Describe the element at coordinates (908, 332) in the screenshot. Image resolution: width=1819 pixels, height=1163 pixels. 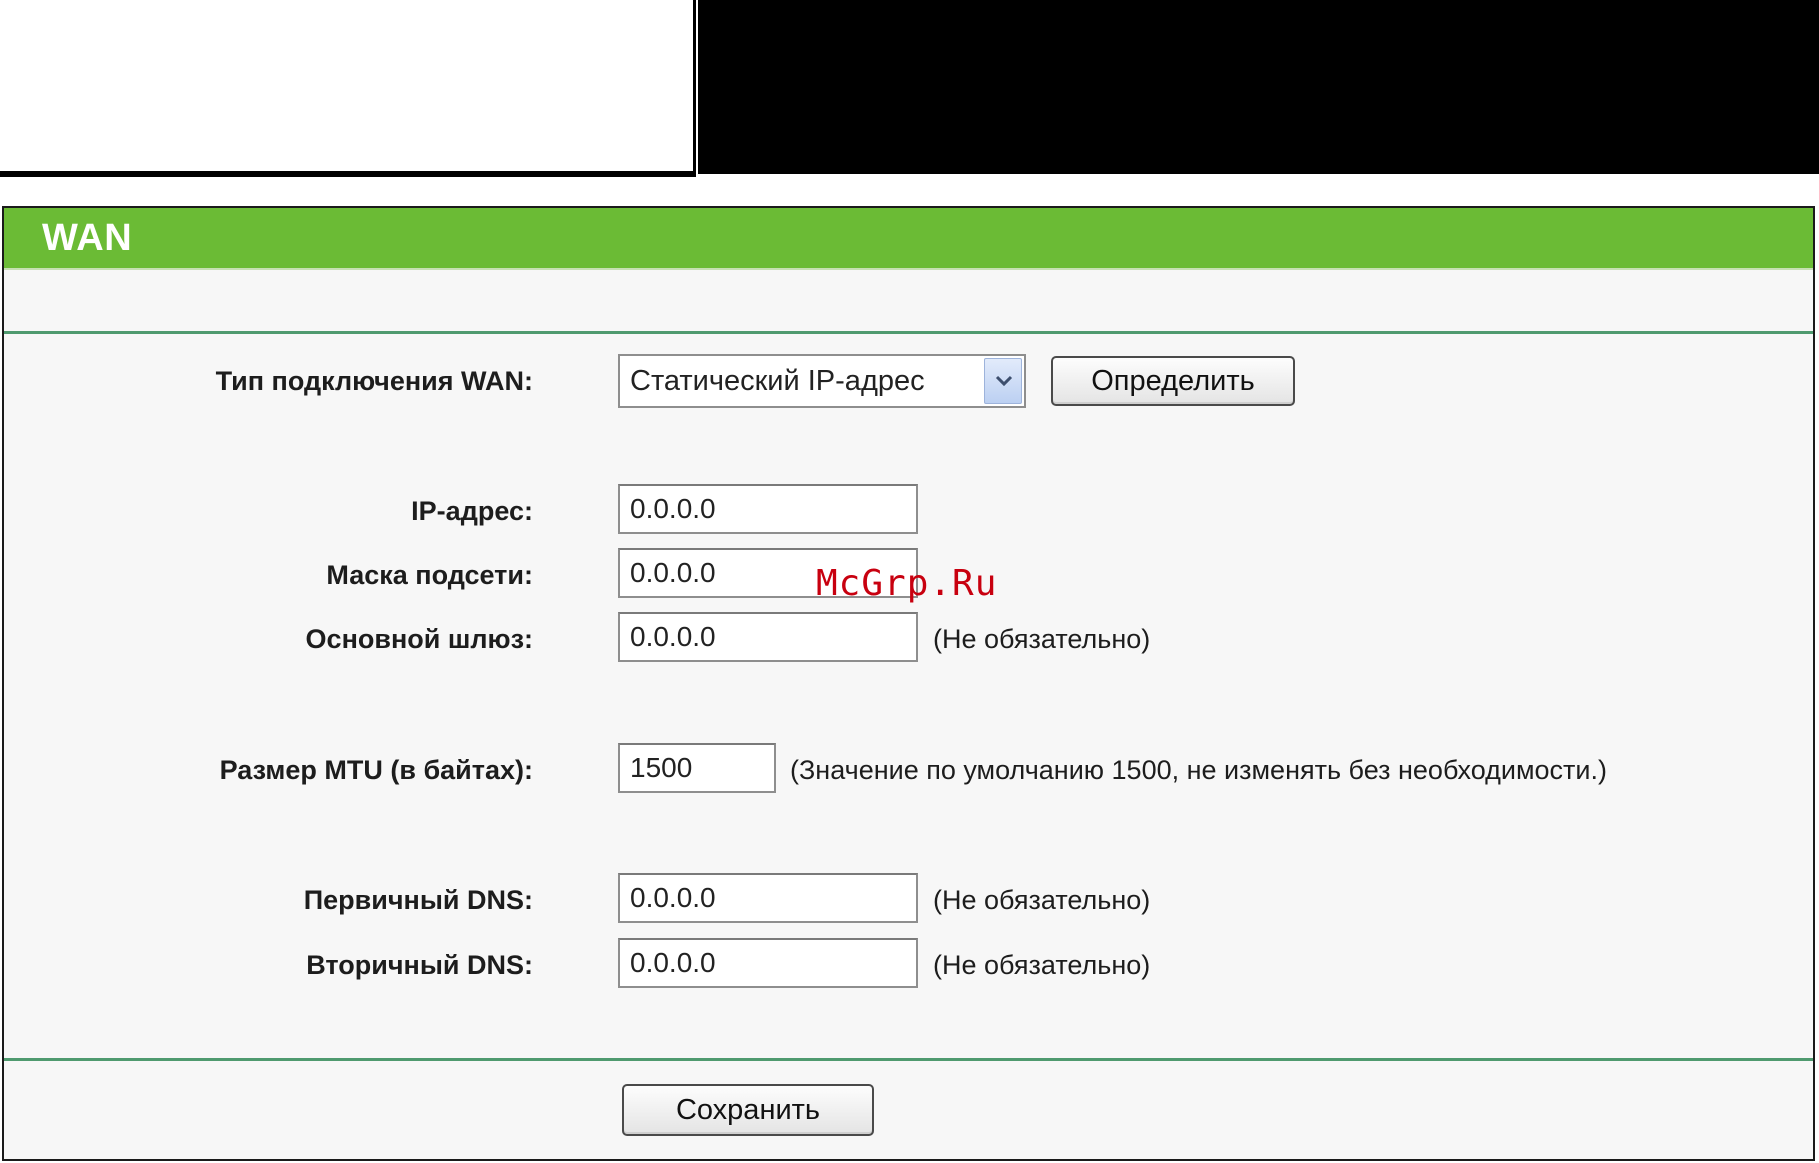
I see `divider-top` at that location.